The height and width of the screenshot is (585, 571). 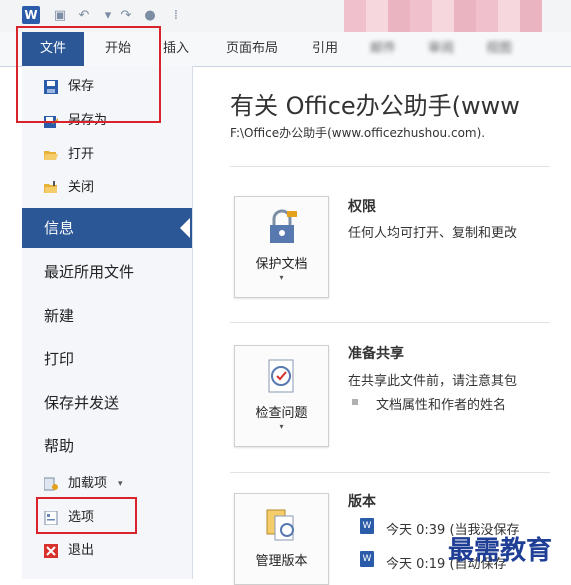 I want to click on check-issues-label: 检查问题, so click(x=281, y=413).